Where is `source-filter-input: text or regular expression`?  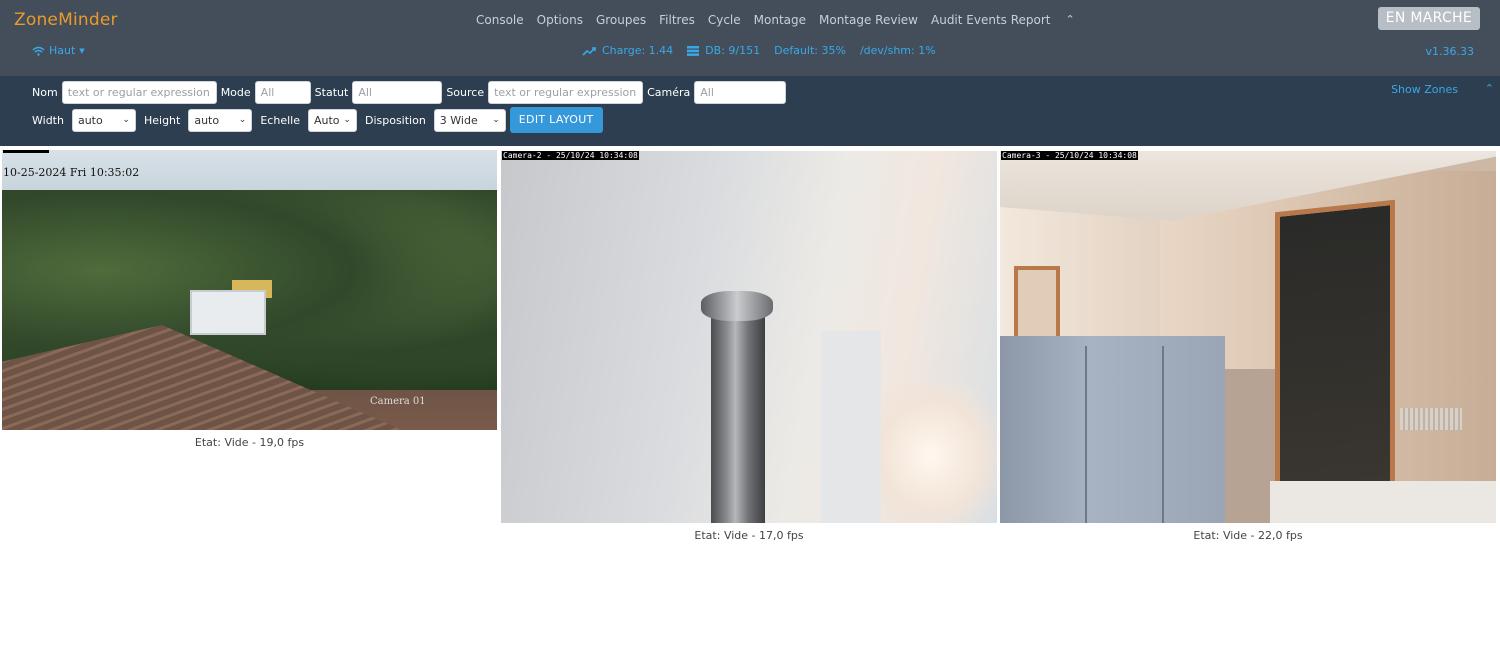 source-filter-input: text or regular expression is located at coordinates (566, 92).